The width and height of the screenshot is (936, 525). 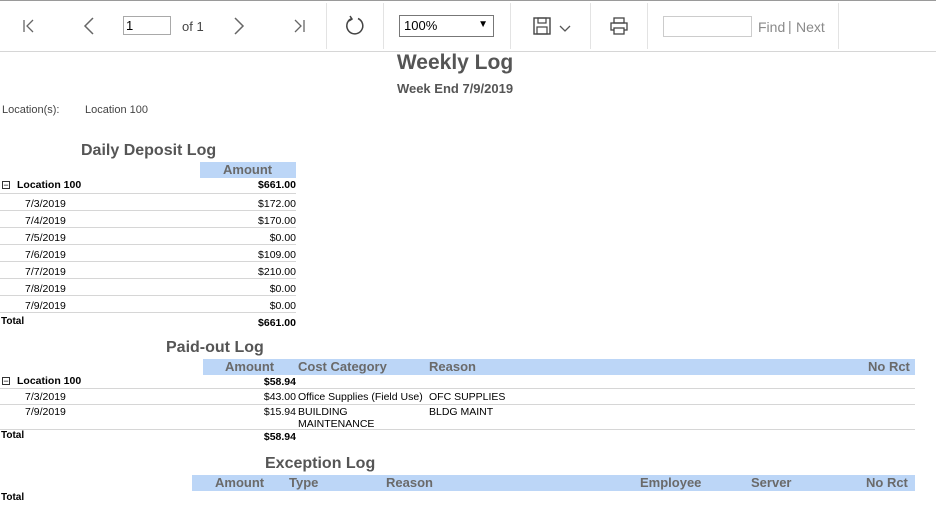 I want to click on find-button: Find, so click(x=771, y=27).